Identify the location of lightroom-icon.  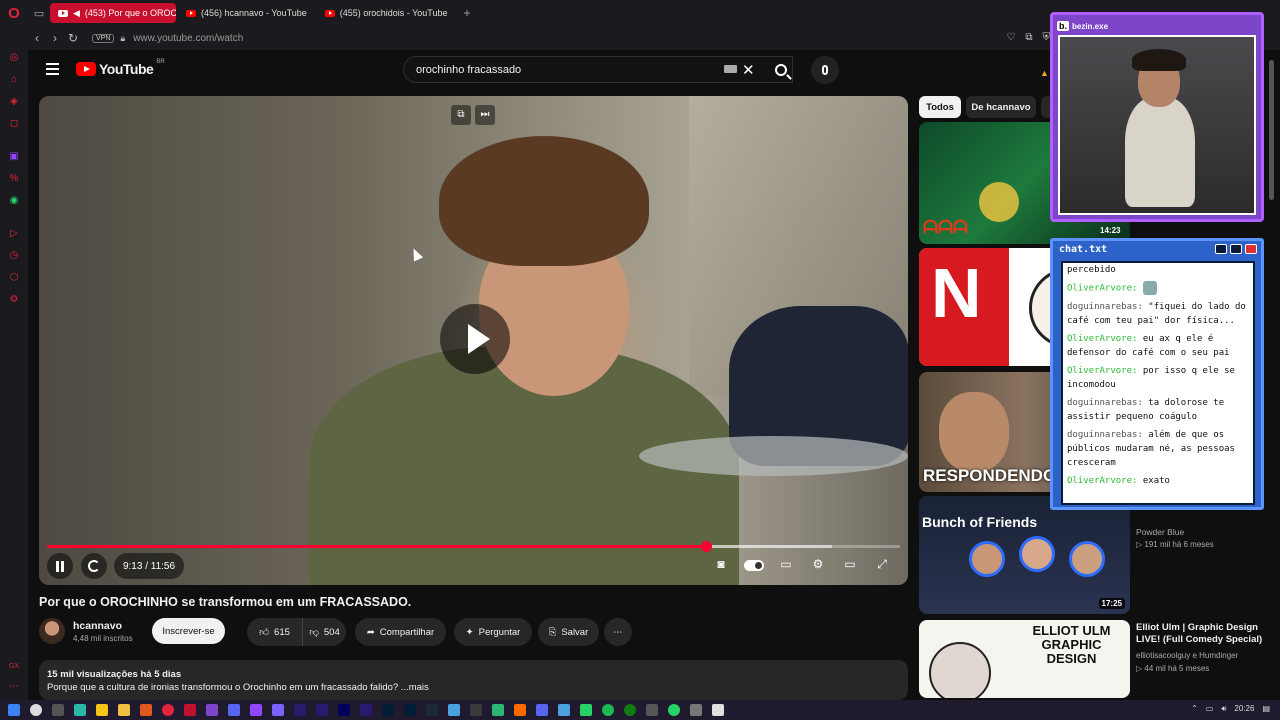
(410, 710).